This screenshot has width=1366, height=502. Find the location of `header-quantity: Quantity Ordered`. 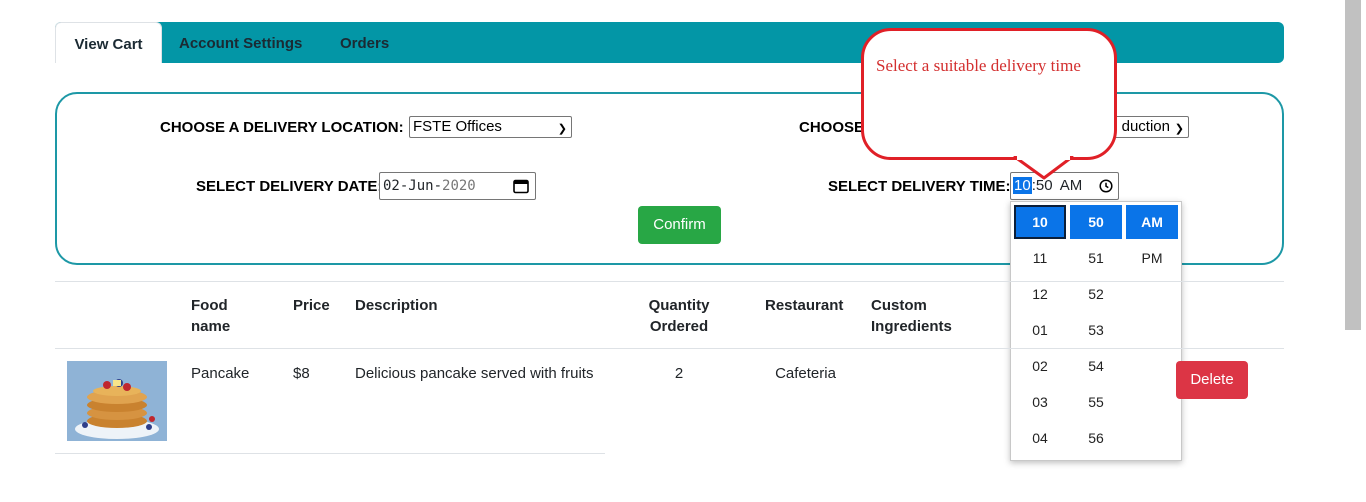

header-quantity: Quantity Ordered is located at coordinates (679, 316).